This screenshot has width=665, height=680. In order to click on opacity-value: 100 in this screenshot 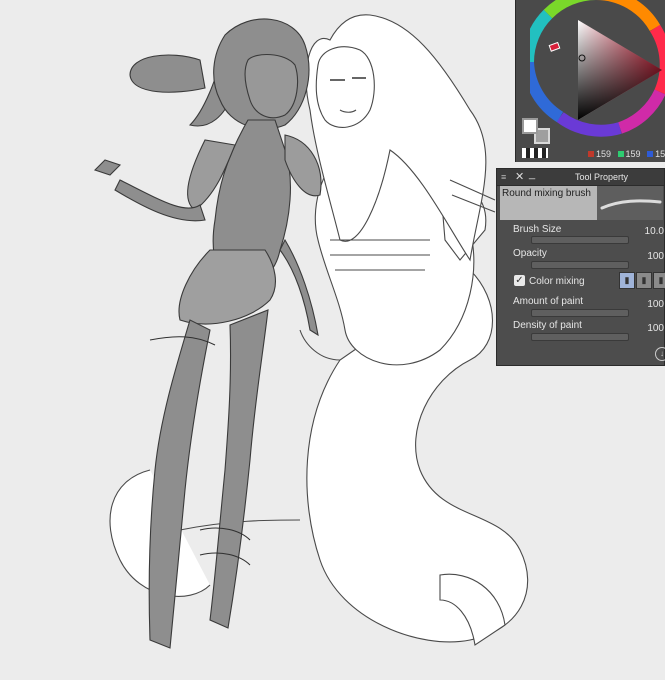, I will do `click(655, 256)`.